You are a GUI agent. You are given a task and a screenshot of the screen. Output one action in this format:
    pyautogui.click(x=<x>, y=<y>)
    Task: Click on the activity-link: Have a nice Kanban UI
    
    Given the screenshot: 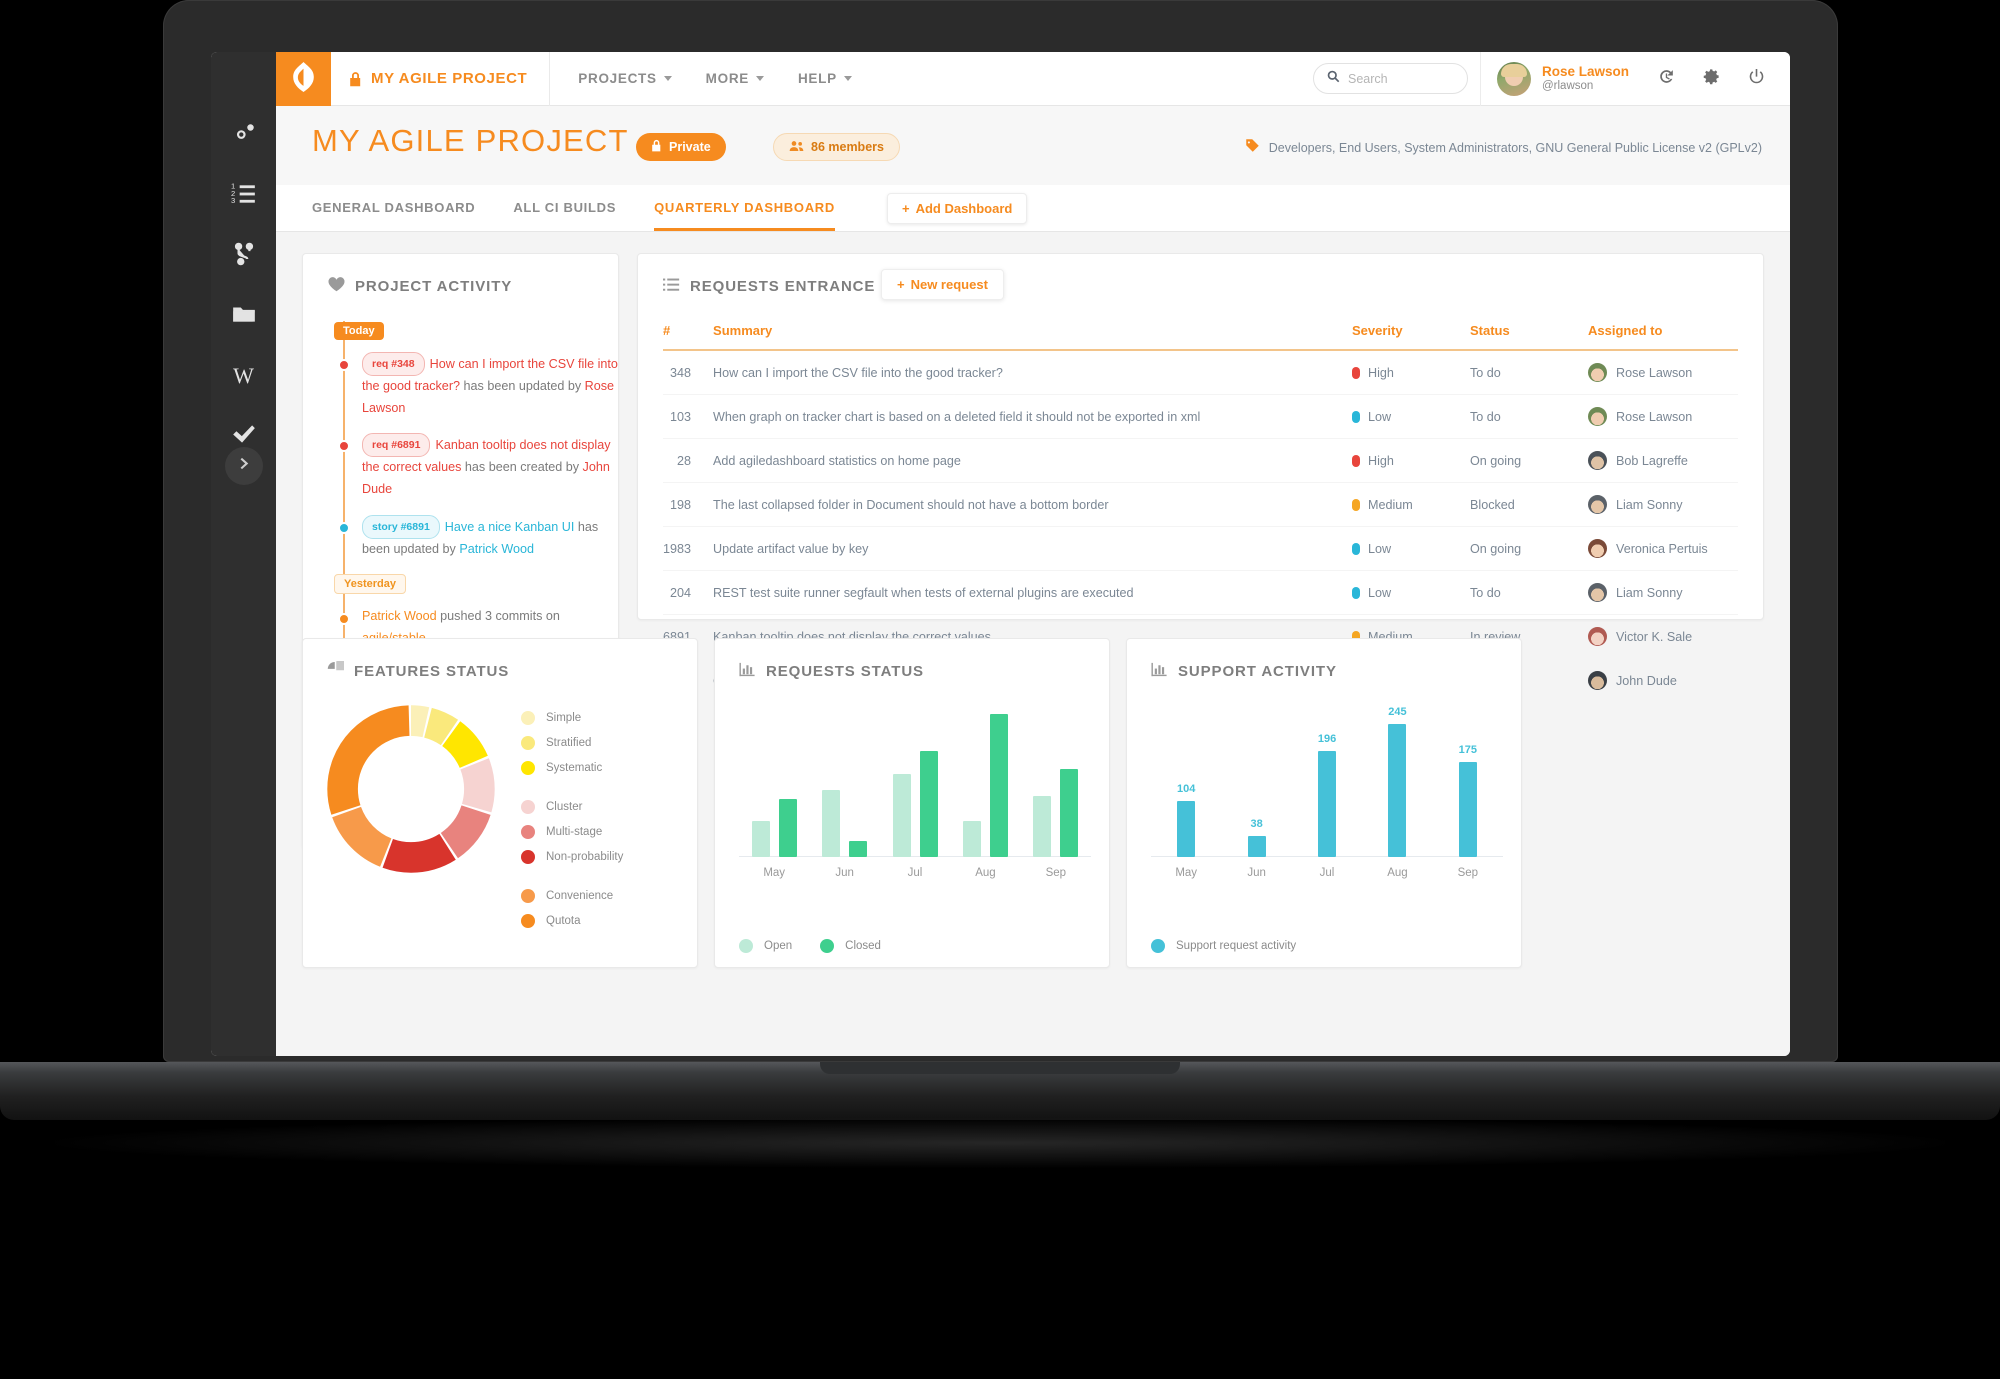 What is the action you would take?
    pyautogui.click(x=510, y=527)
    